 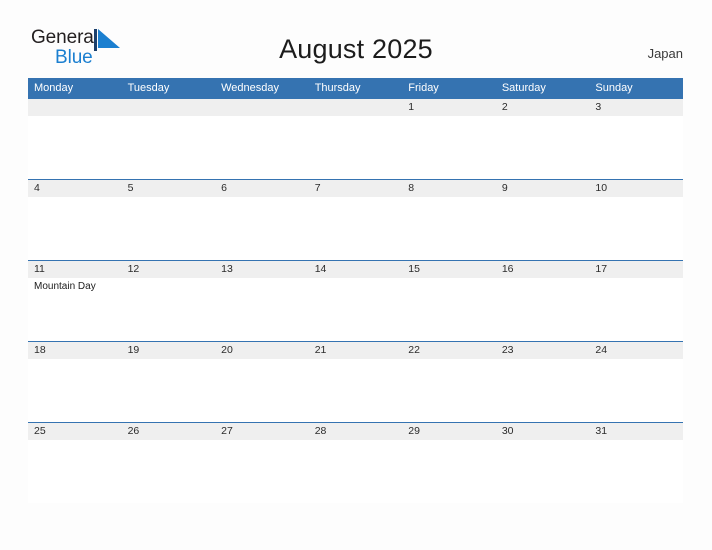 I want to click on day-number: 22, so click(x=414, y=350).